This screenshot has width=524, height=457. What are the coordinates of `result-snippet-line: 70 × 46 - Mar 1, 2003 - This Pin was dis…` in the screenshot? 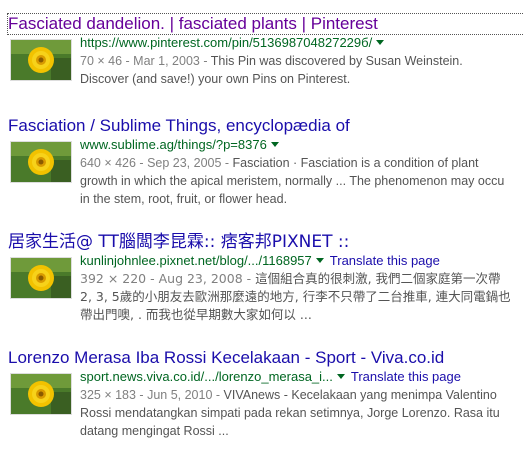 It's located at (302, 61).